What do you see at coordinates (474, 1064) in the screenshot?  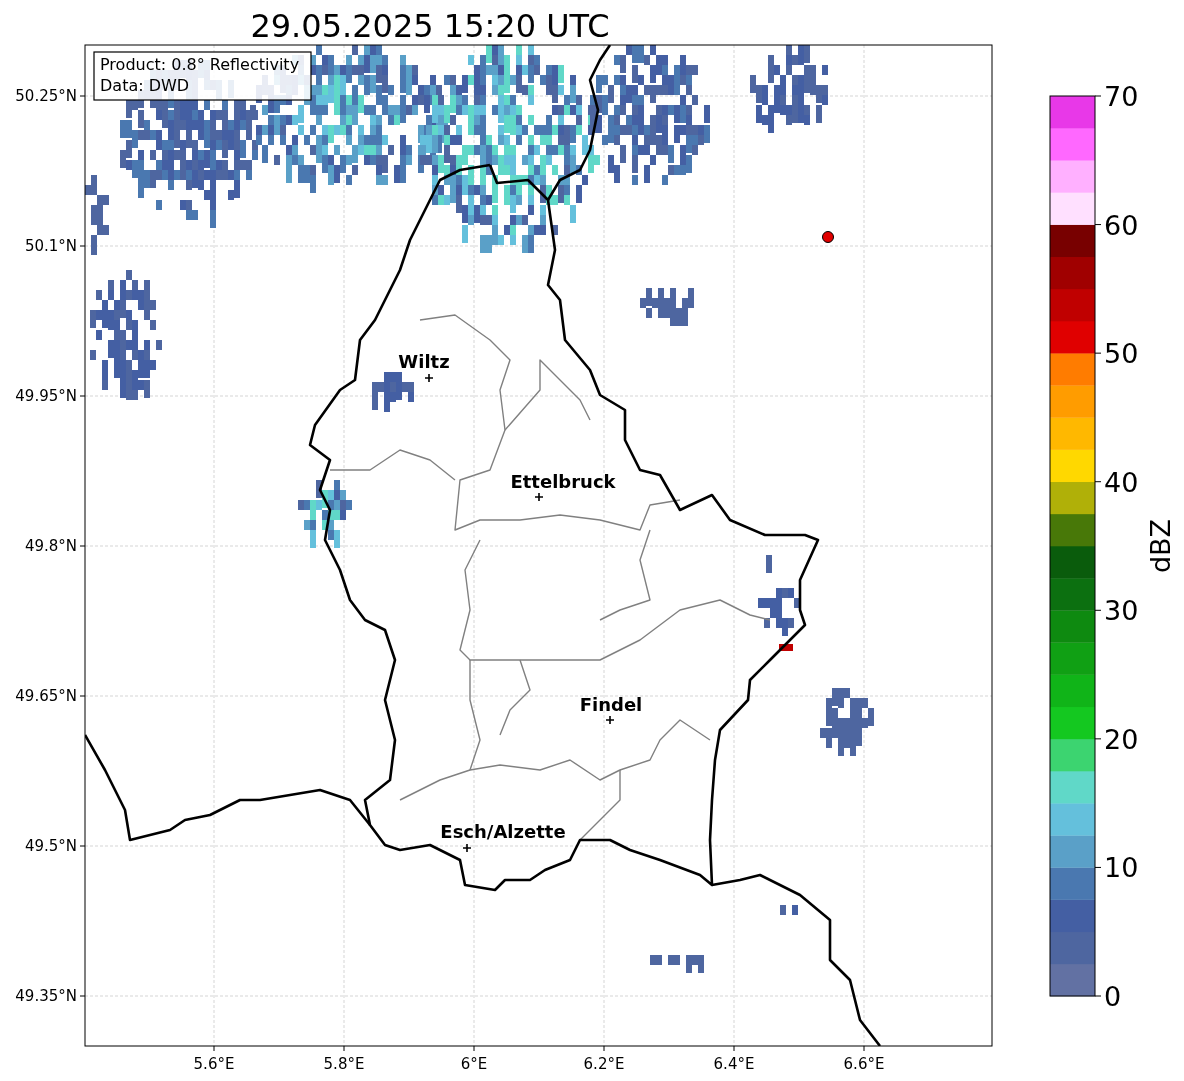 I see `longitude-label: 6°E` at bounding box center [474, 1064].